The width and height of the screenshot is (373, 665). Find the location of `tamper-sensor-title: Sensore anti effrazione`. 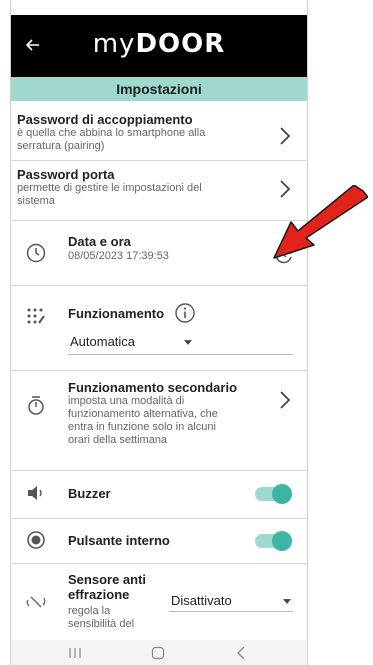

tamper-sensor-title: Sensore anti effrazione is located at coordinates (107, 587).